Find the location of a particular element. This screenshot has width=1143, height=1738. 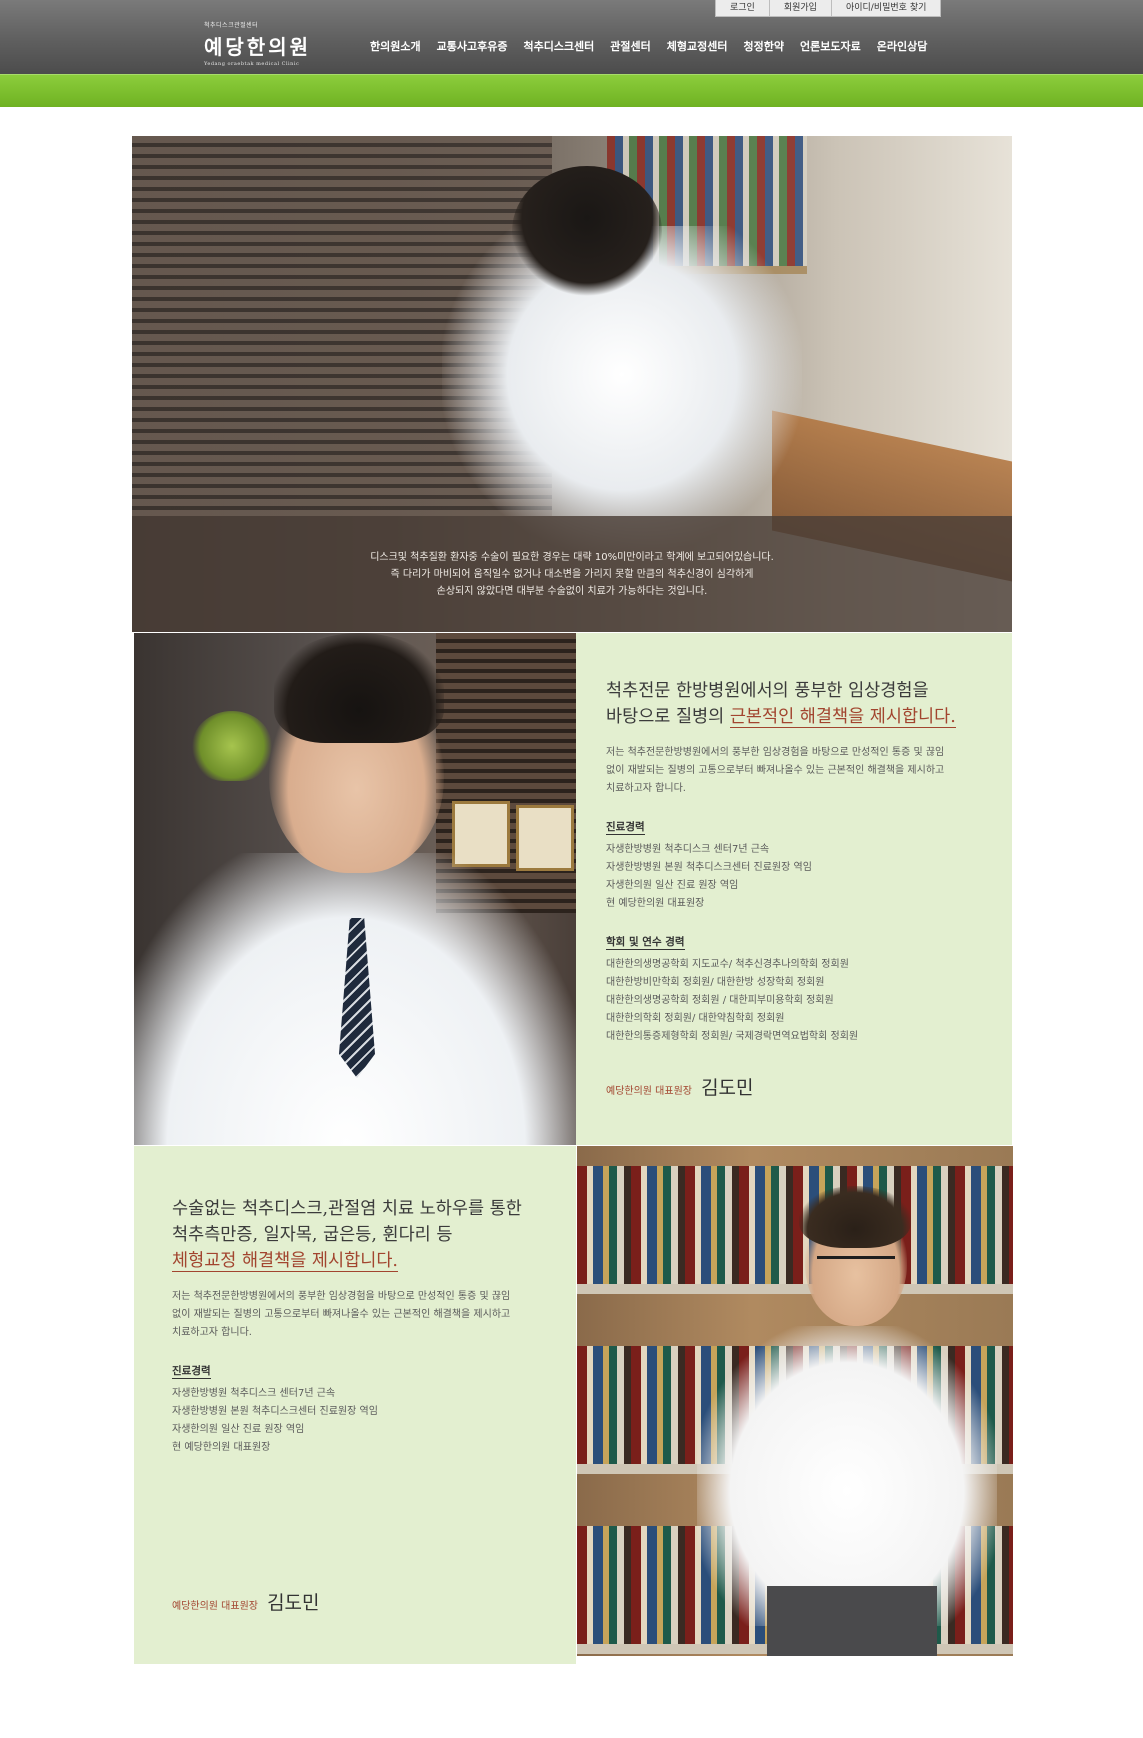

white-shirt is located at coordinates (847, 1476).